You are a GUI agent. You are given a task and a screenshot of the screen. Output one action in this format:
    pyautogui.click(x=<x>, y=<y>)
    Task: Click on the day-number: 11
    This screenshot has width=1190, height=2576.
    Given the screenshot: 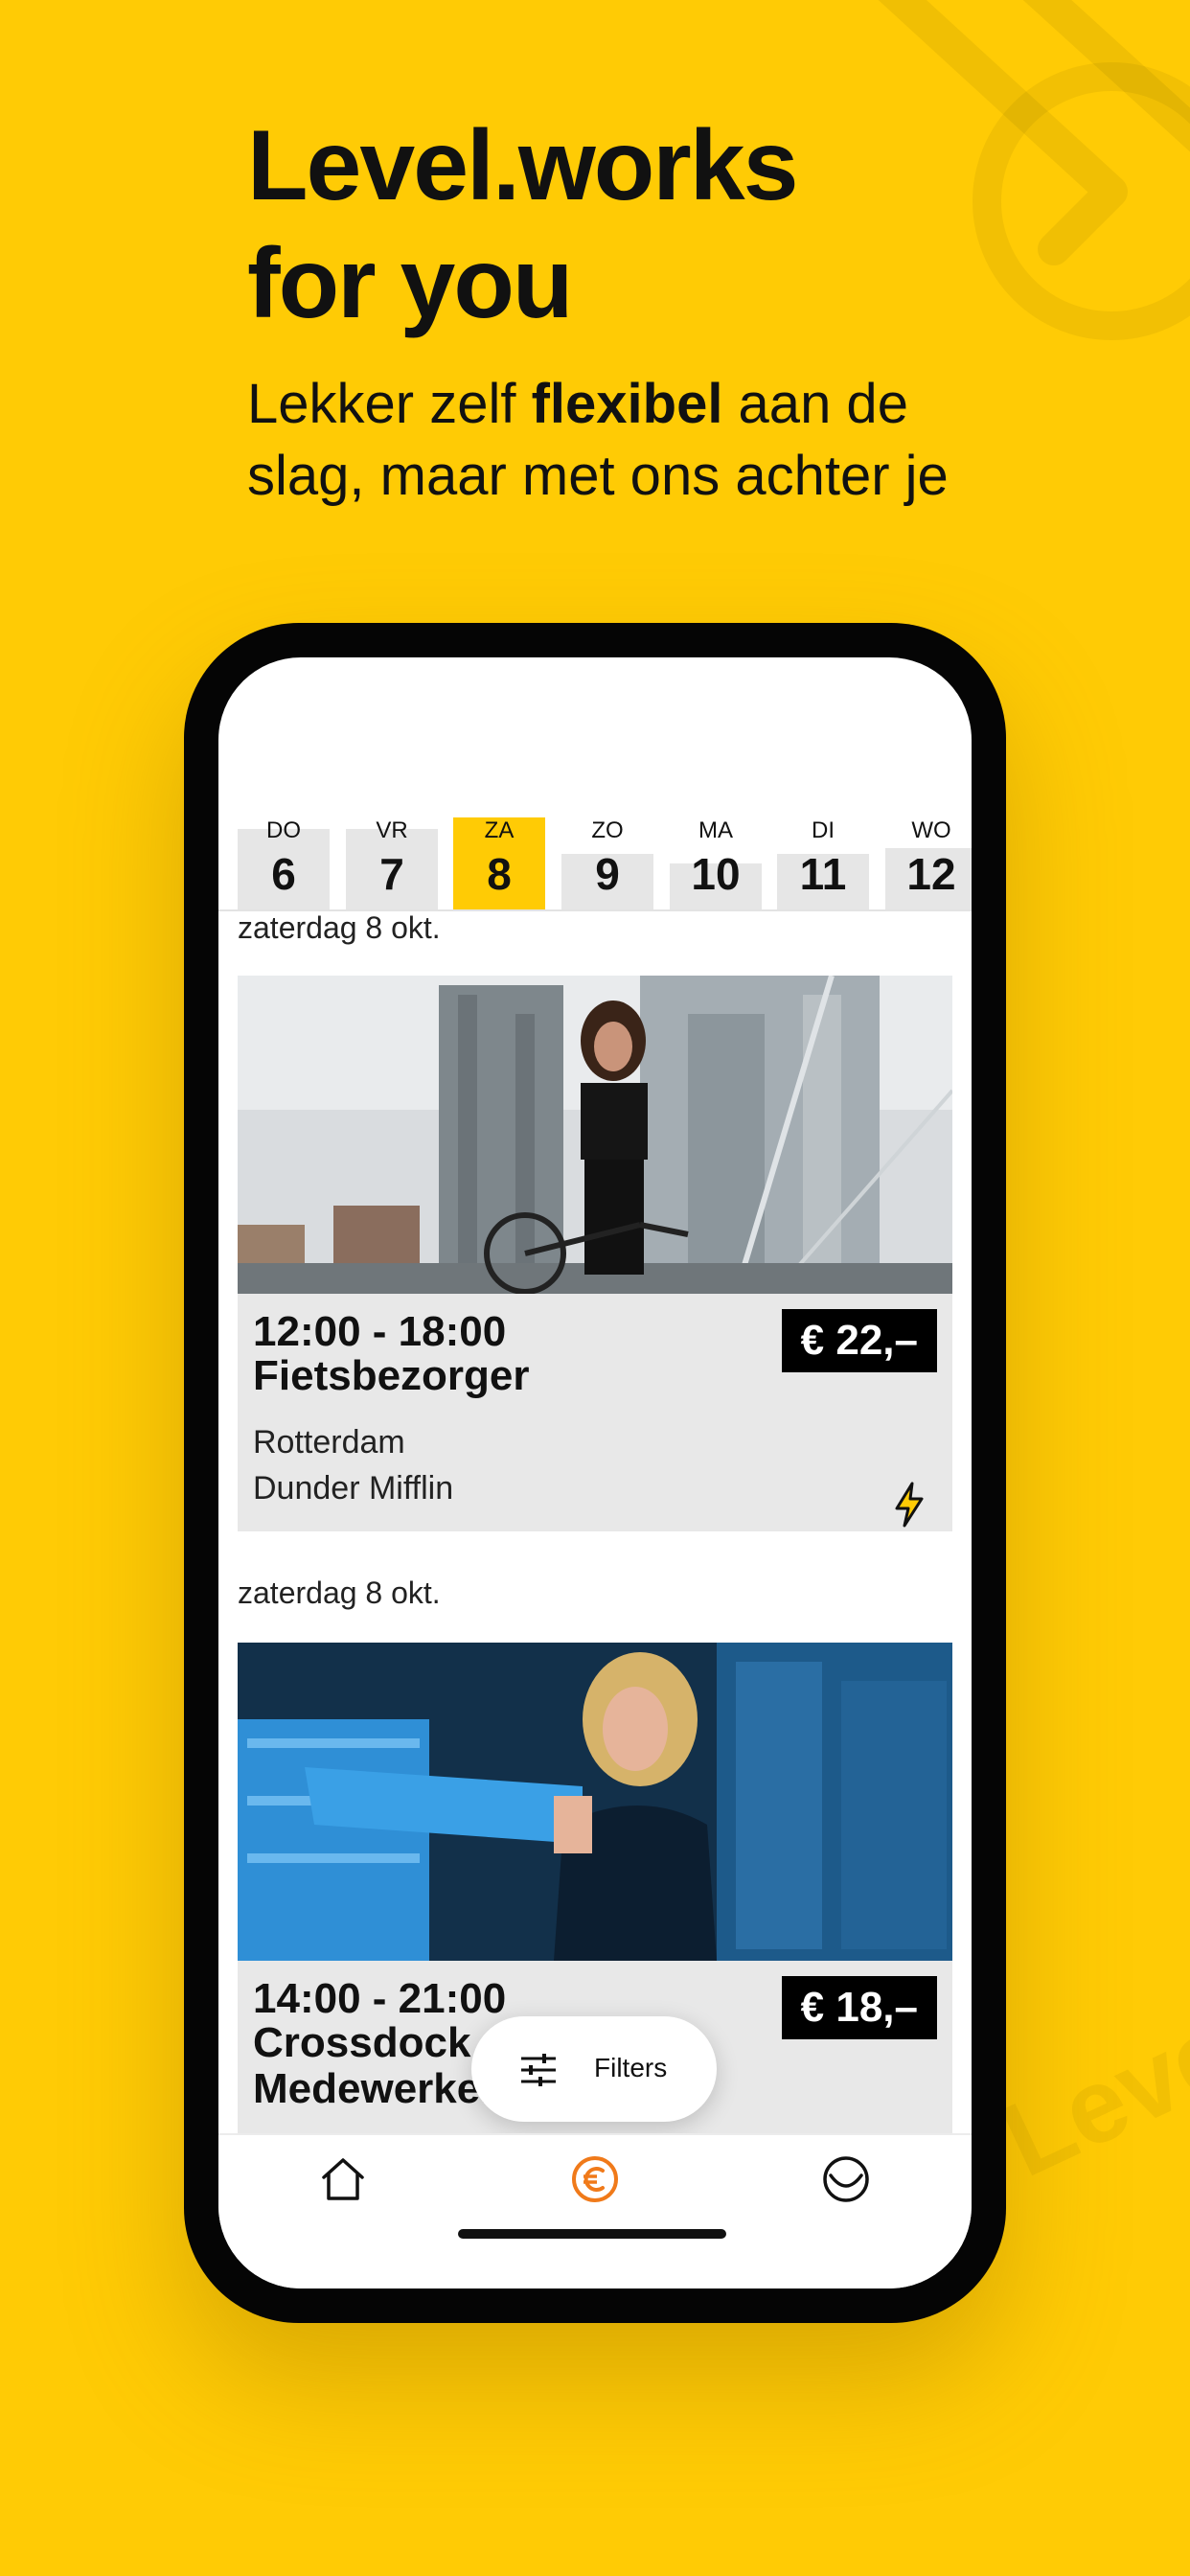 What is the action you would take?
    pyautogui.click(x=823, y=874)
    